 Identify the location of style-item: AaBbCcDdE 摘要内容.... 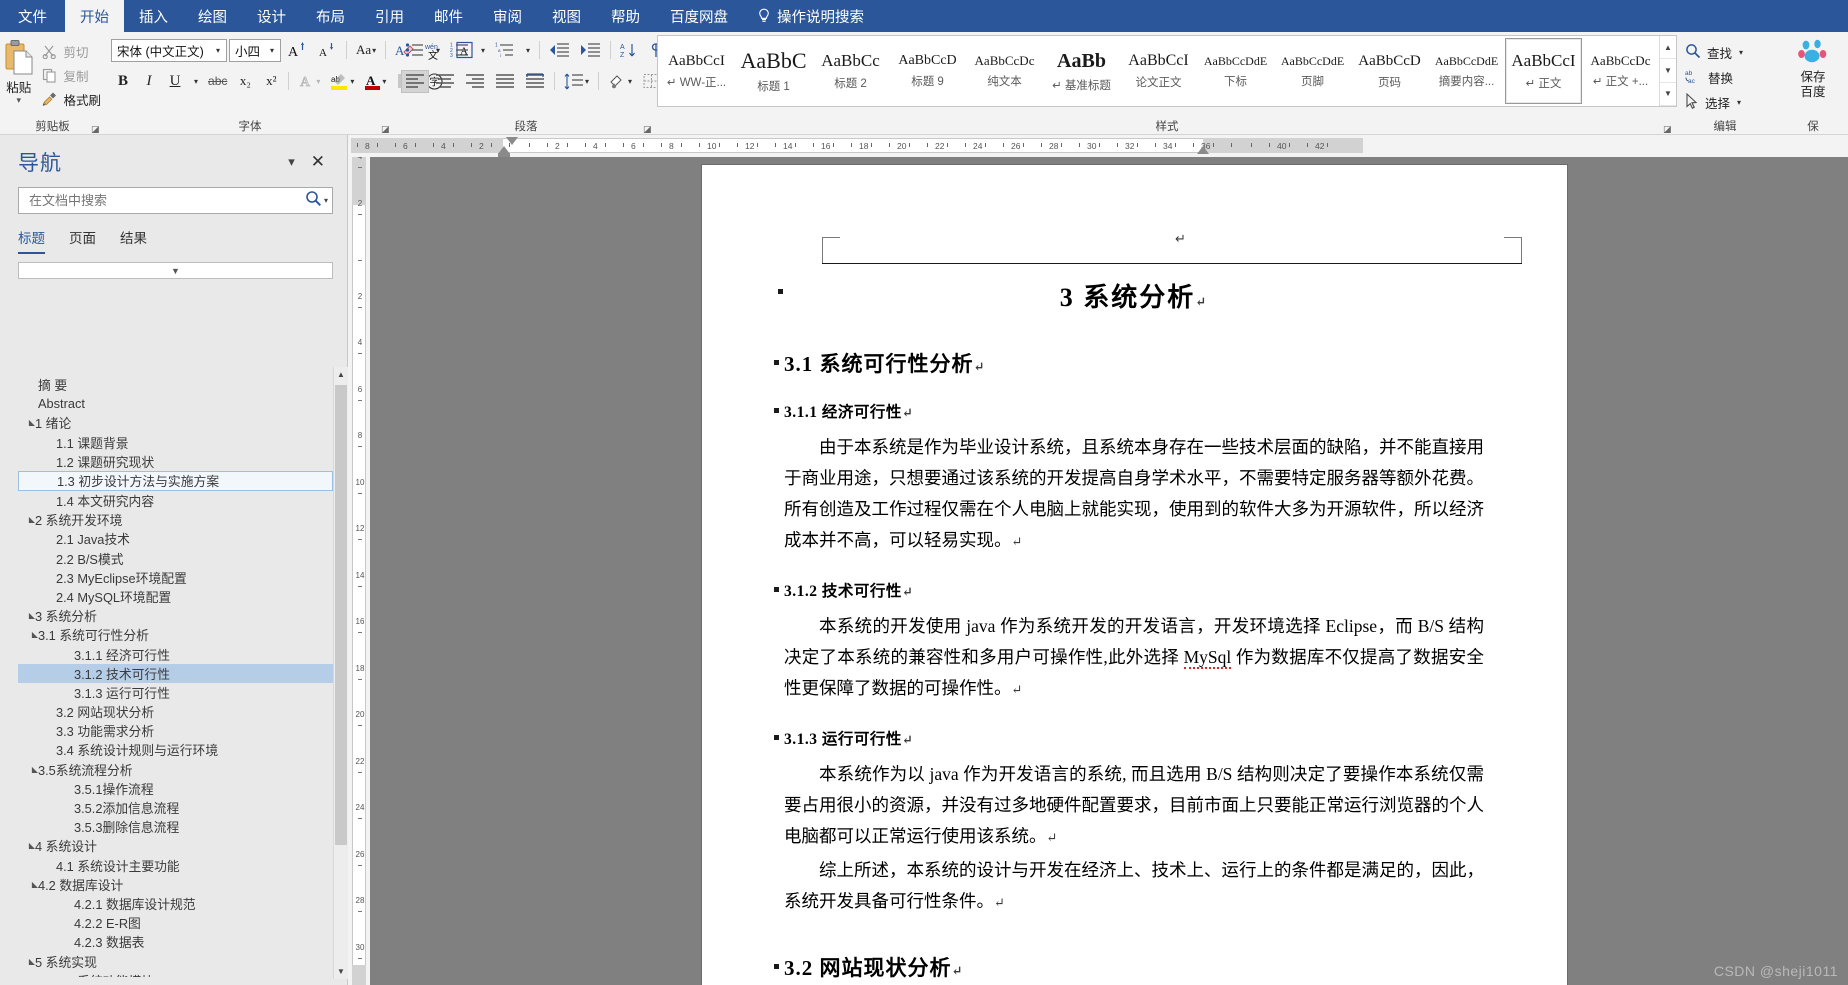
(1466, 71).